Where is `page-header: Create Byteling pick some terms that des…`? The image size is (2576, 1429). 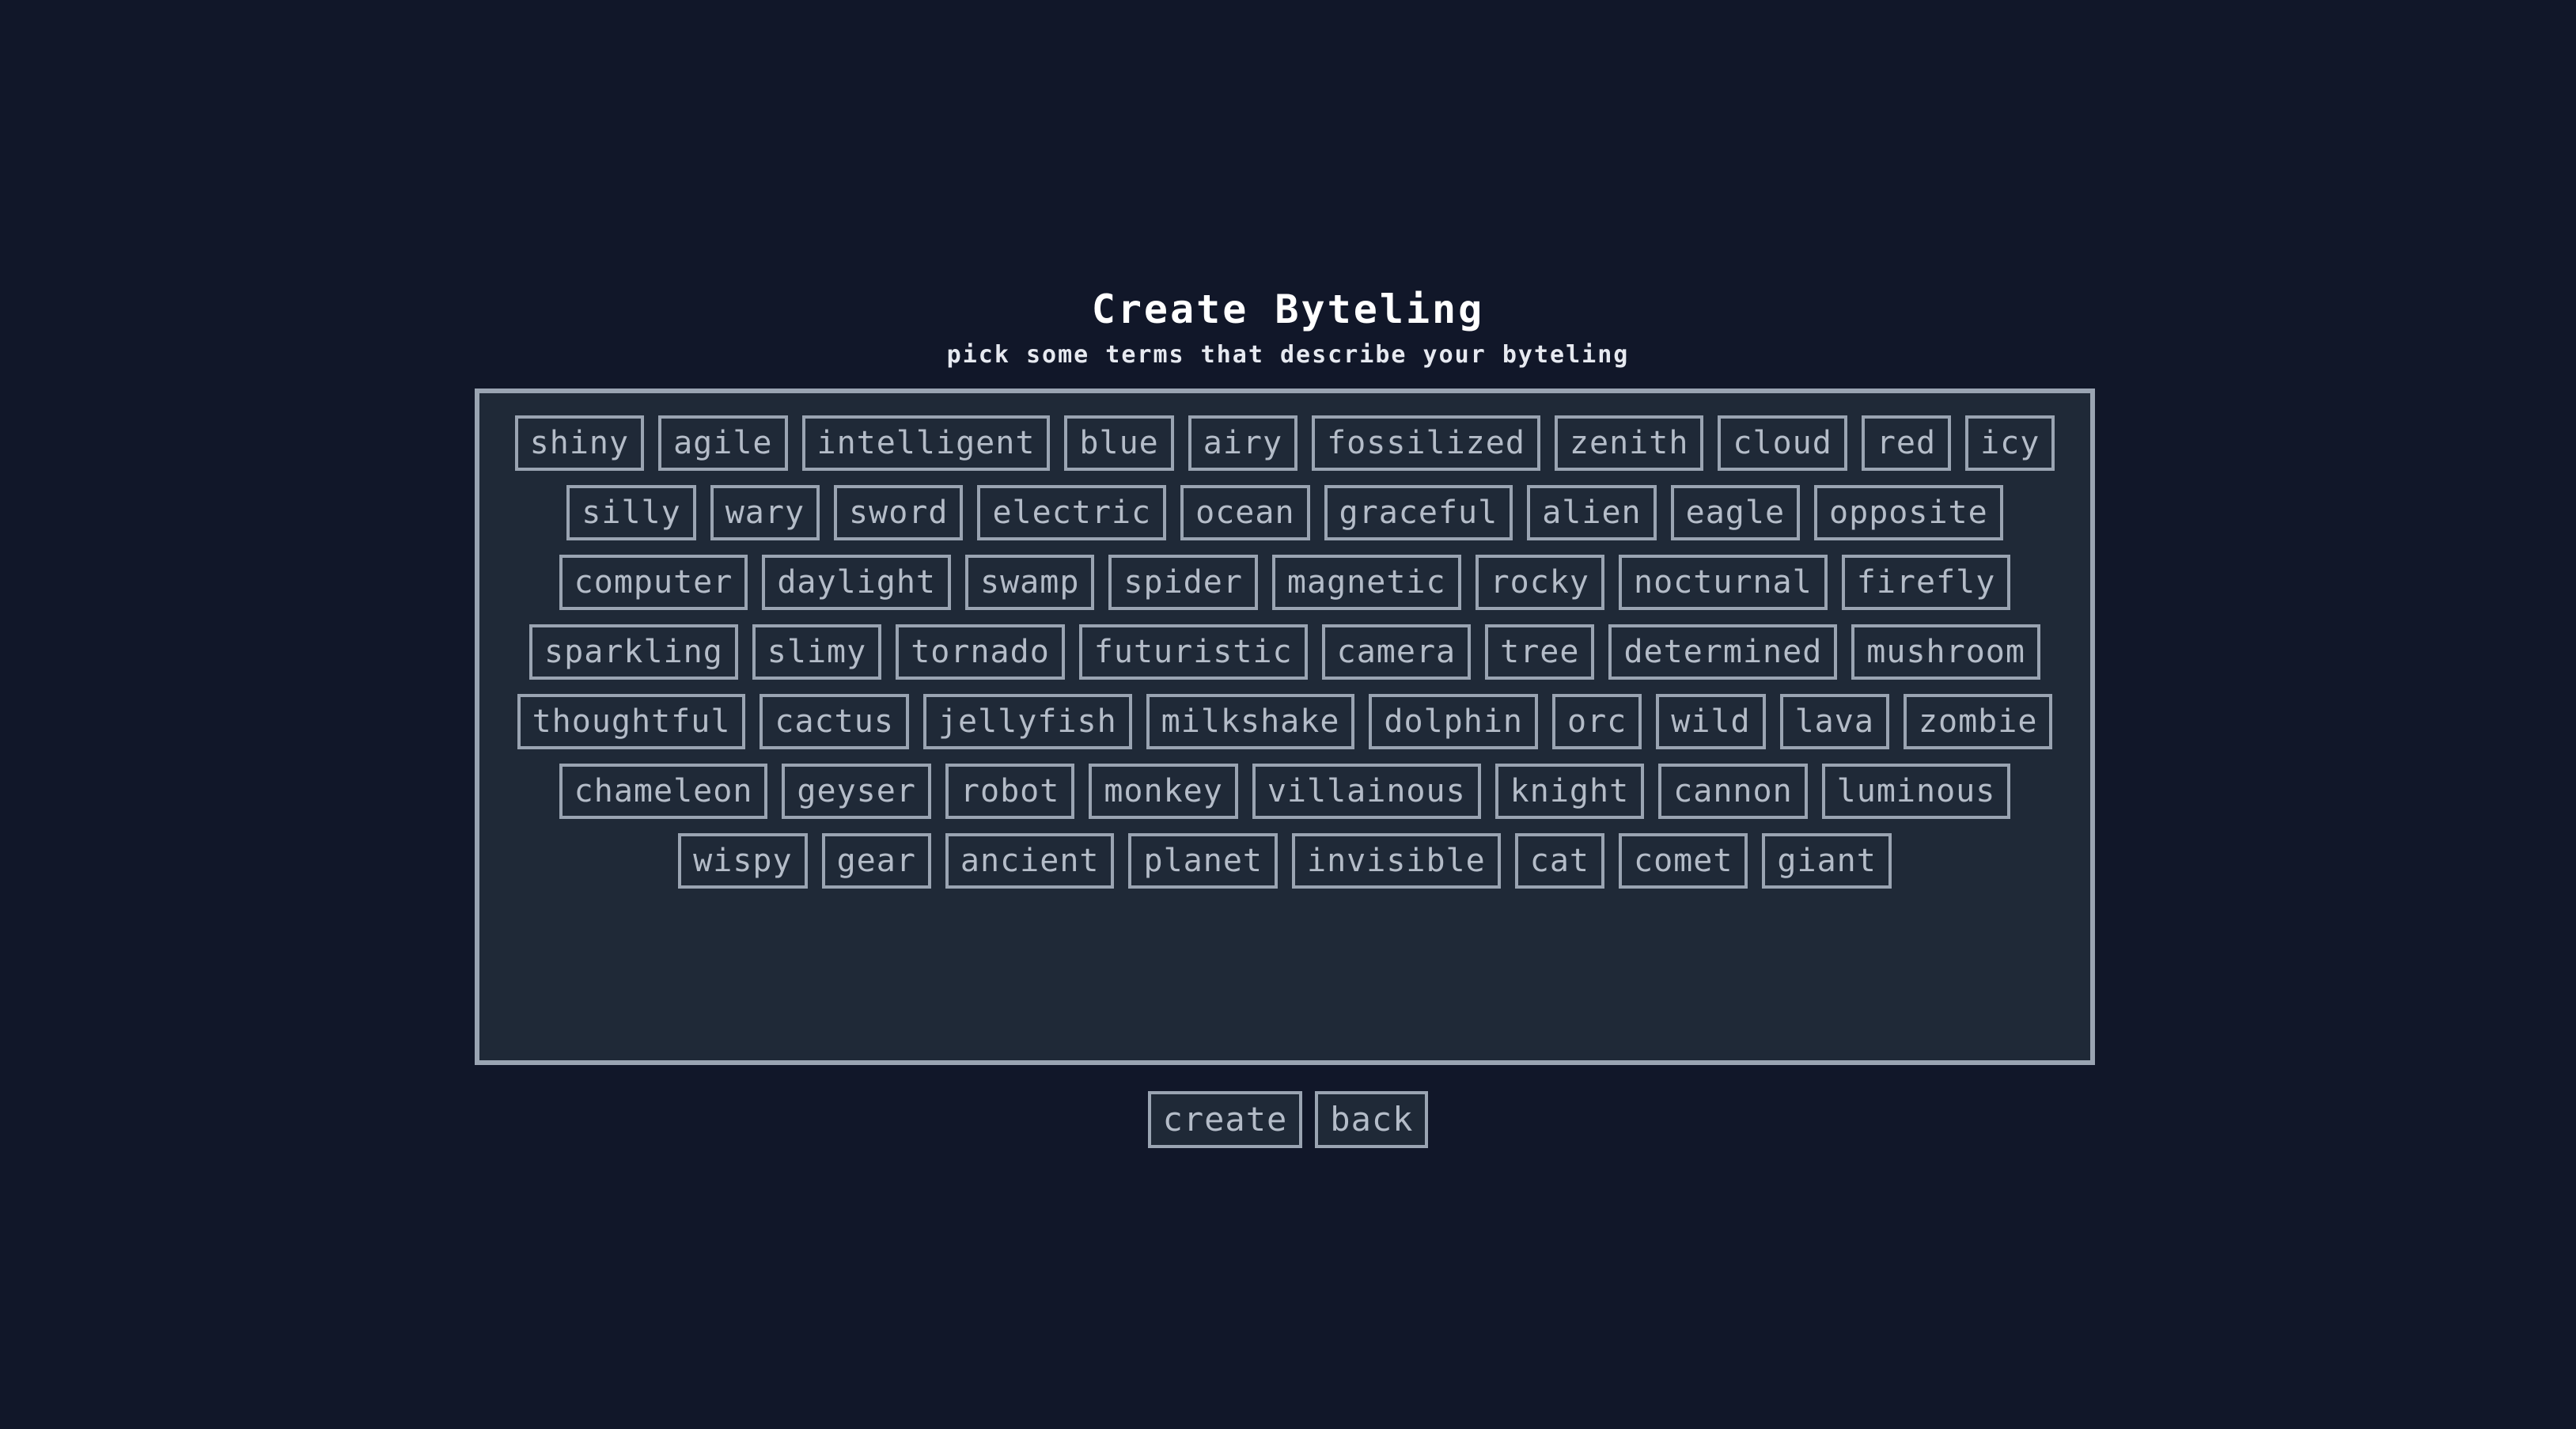 page-header: Create Byteling pick some terms that des… is located at coordinates (1288, 326).